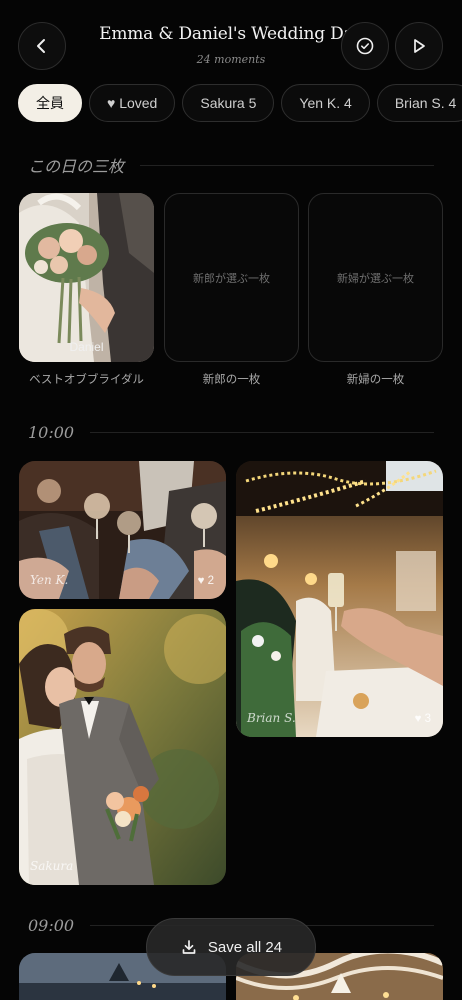  I want to click on filter-chip-all: 全員, so click(50, 103).